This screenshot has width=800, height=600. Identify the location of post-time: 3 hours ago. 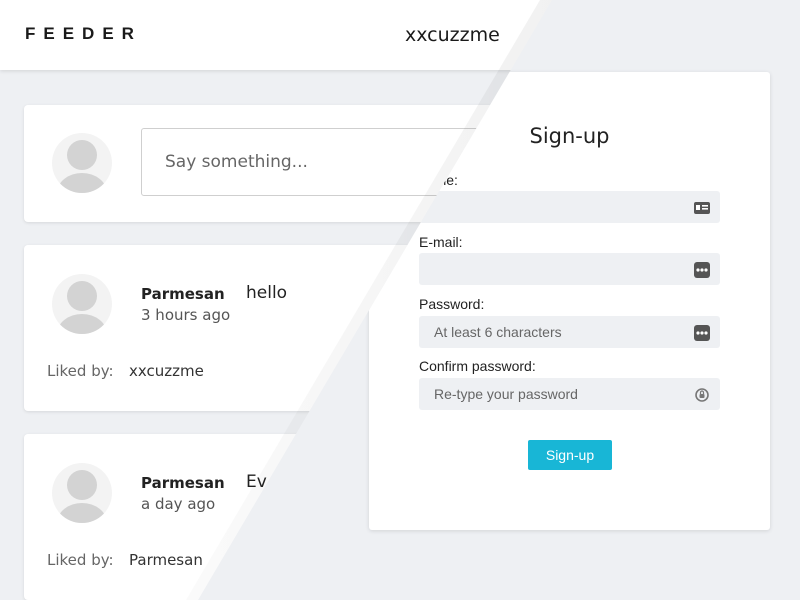
(186, 315).